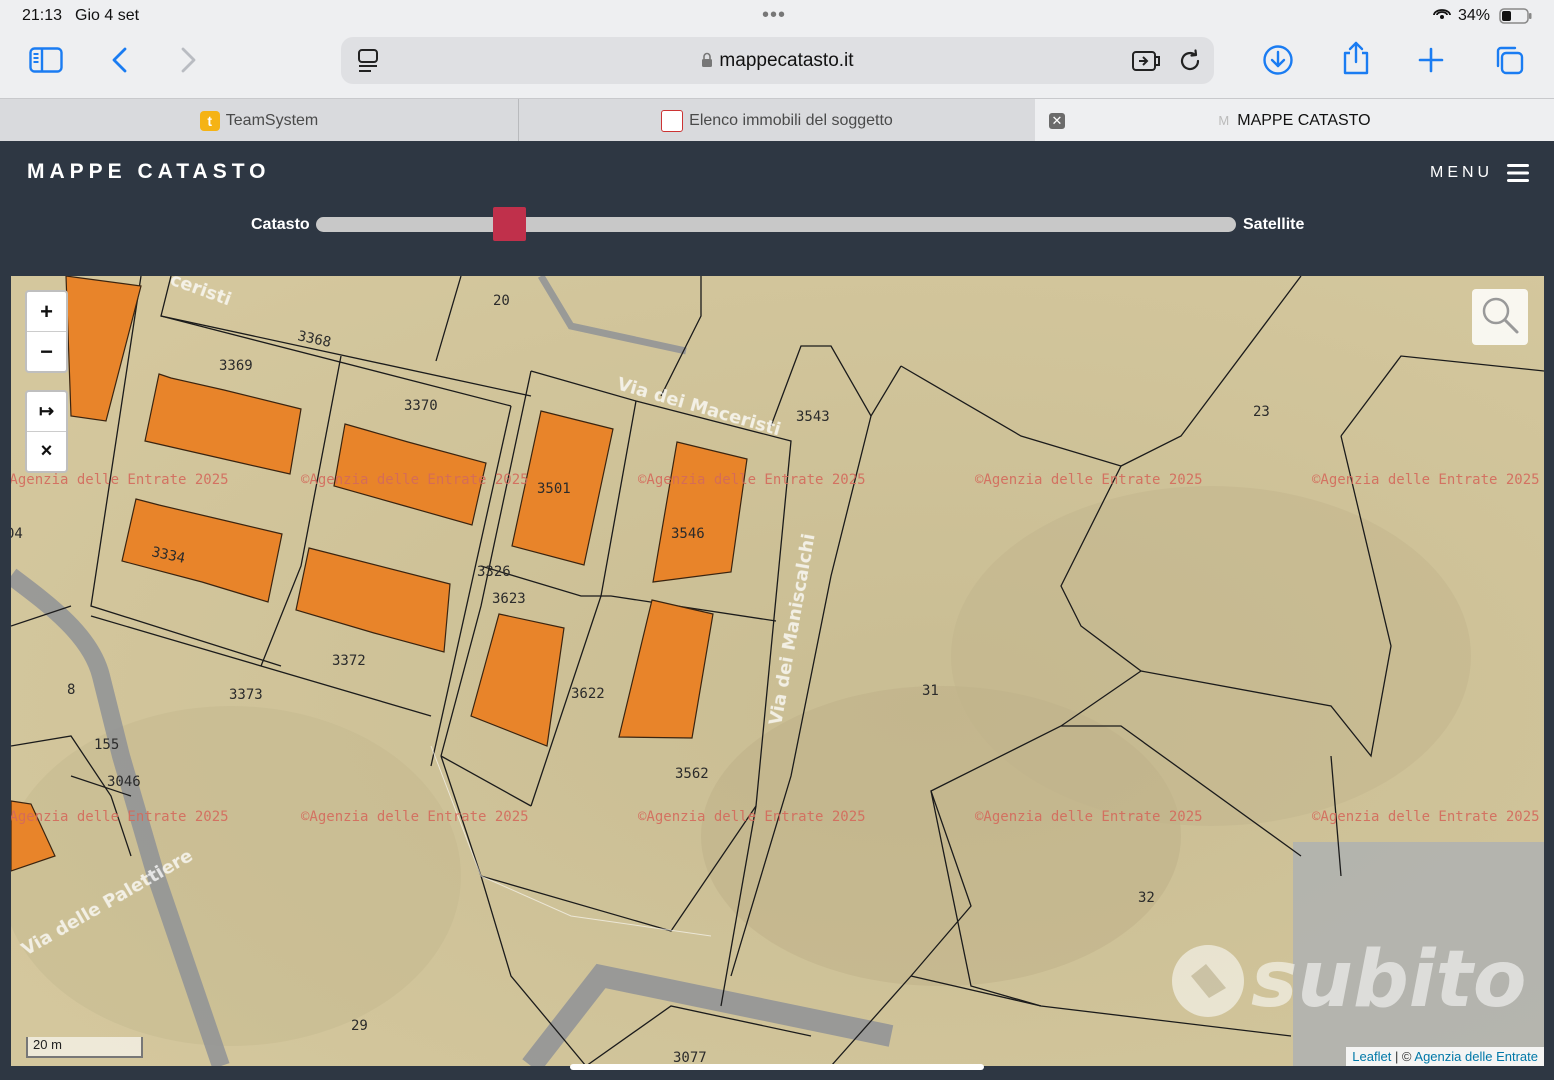 The image size is (1554, 1080). I want to click on forward-icon, so click(188, 60).